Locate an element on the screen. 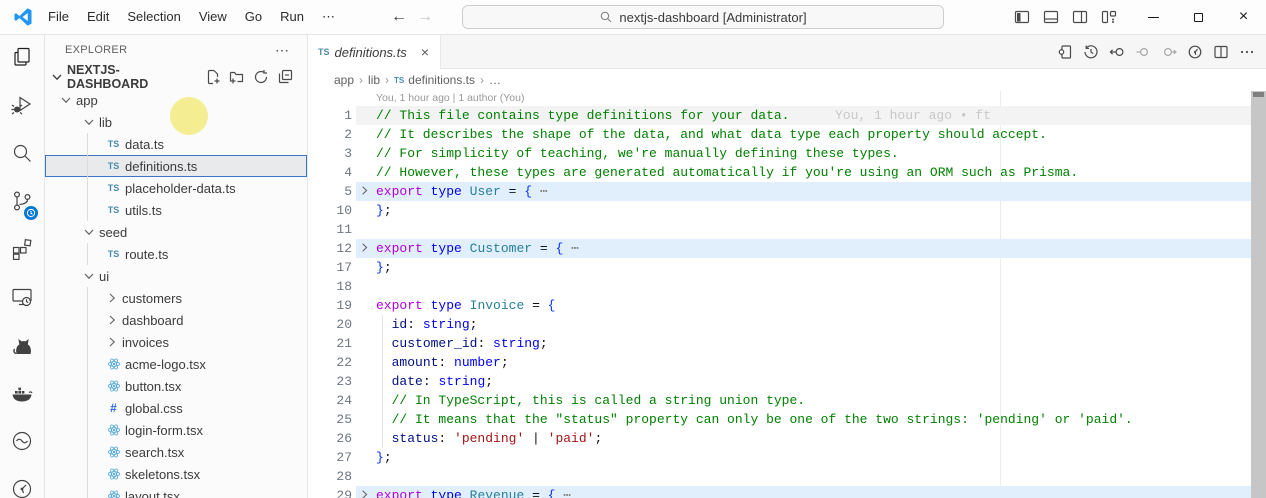  file-definitions-ts: TS definitions.ts is located at coordinates (176, 166).